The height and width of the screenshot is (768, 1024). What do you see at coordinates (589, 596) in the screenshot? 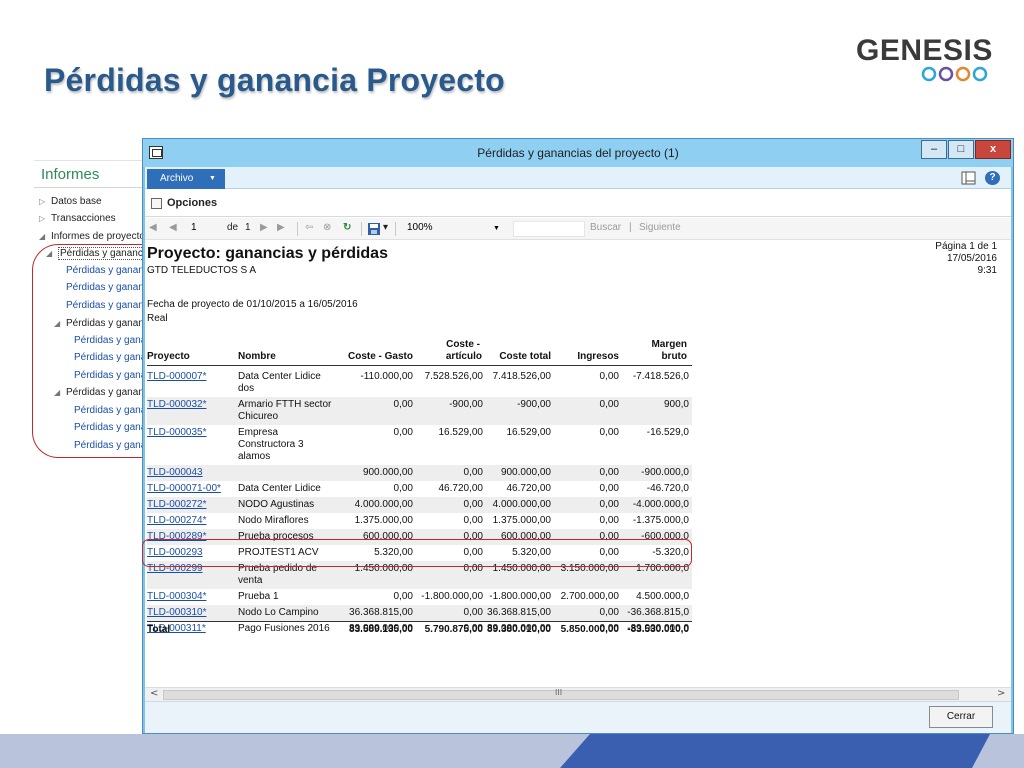
I see `cell-ingresos: 2.700.000,00` at bounding box center [589, 596].